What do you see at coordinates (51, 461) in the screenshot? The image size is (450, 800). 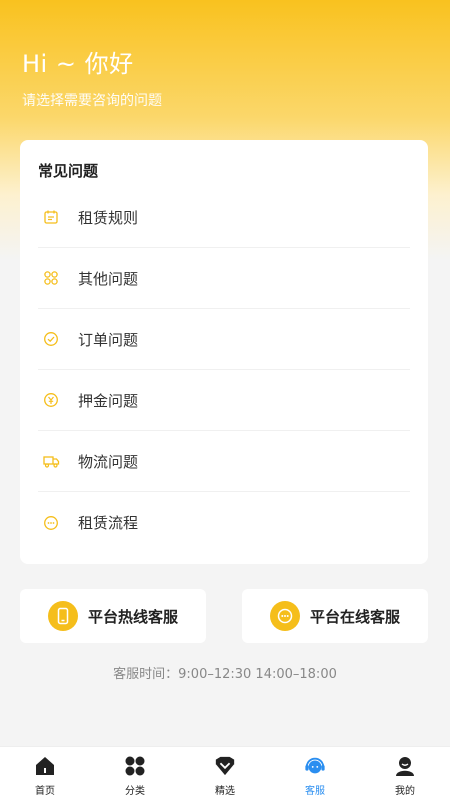 I see `truck-icon` at bounding box center [51, 461].